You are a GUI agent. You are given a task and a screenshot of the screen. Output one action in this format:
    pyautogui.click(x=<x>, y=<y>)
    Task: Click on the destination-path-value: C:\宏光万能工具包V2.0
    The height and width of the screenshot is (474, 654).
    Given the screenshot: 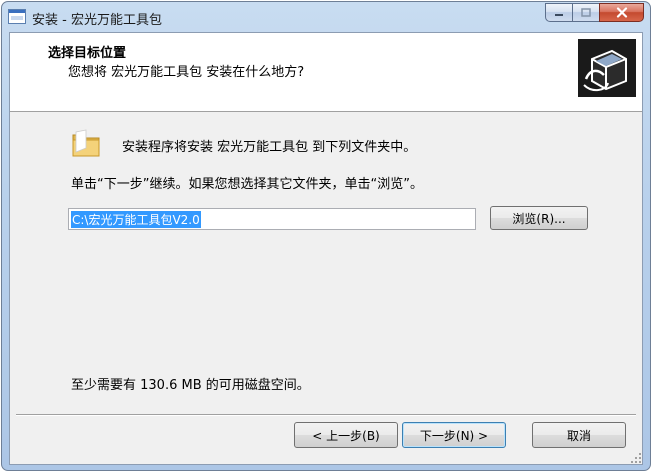 What is the action you would take?
    pyautogui.click(x=136, y=219)
    